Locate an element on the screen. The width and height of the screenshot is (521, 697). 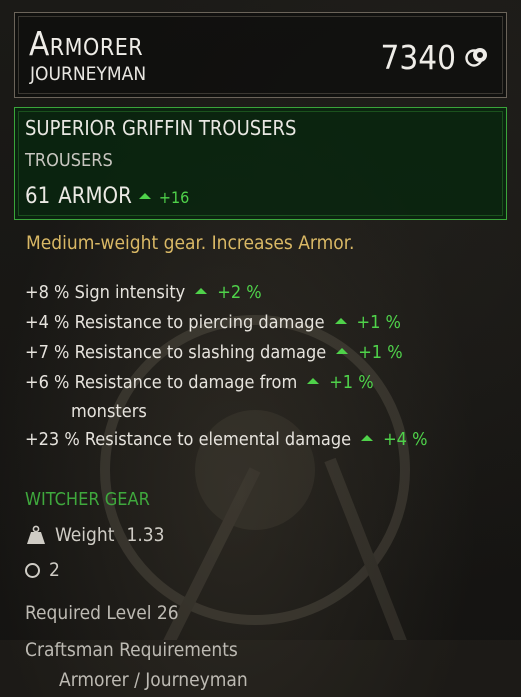
required-level: Required Level 26 is located at coordinates (102, 613).